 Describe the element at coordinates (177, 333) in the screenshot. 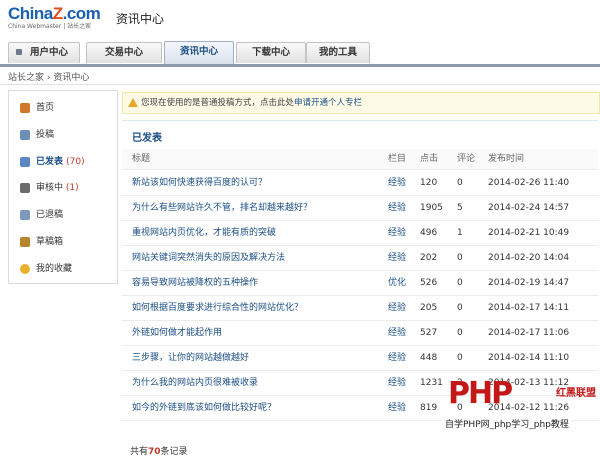

I see `article-title-link: 外链如何做才能起作用` at that location.